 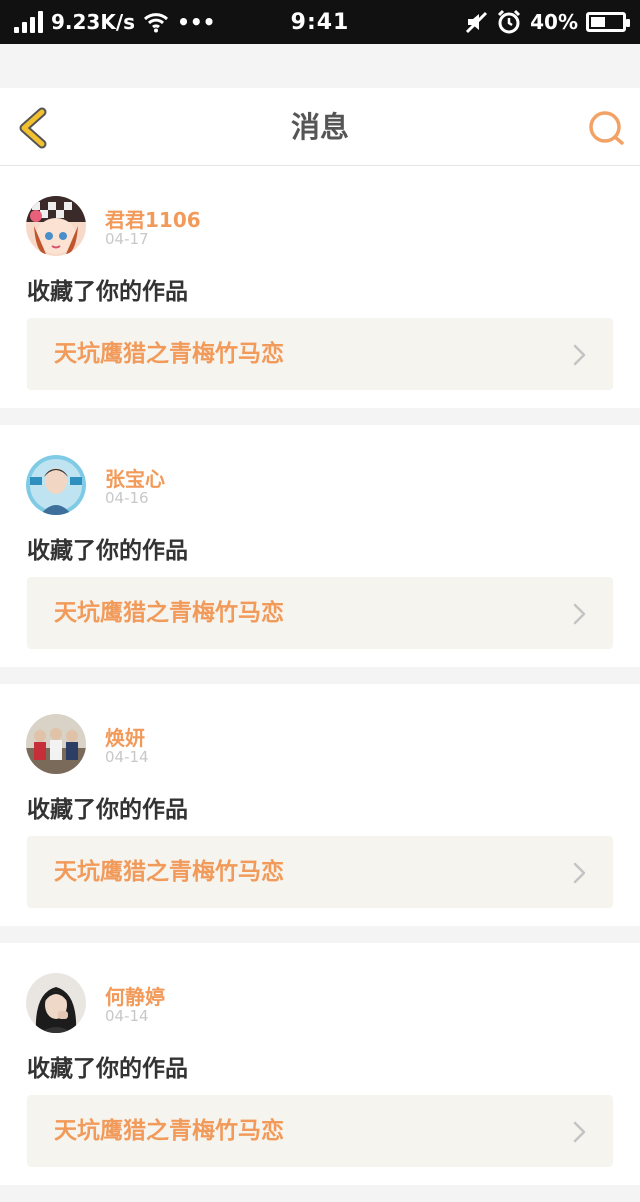 I want to click on message-date: 04-16, so click(x=127, y=498).